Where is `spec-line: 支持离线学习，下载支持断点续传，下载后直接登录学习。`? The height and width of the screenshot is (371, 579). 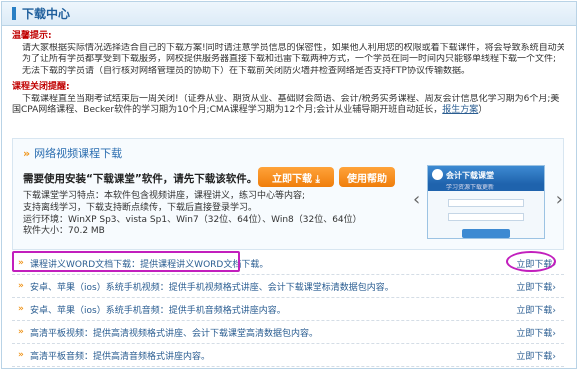 spec-line: 支持离线学习，下载支持断点续传，下载后直接登录学习。 is located at coordinates (140, 207).